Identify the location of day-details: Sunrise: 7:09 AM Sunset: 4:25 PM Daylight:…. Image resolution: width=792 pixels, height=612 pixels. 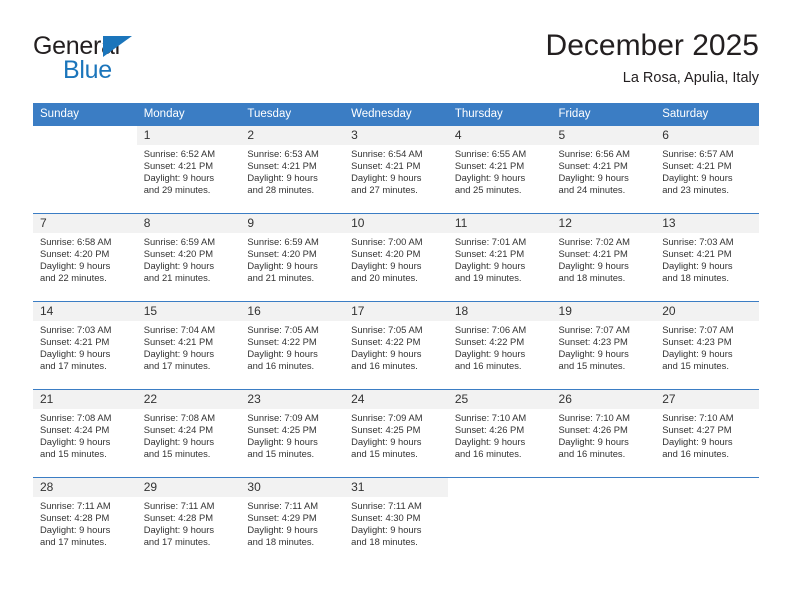
(396, 434).